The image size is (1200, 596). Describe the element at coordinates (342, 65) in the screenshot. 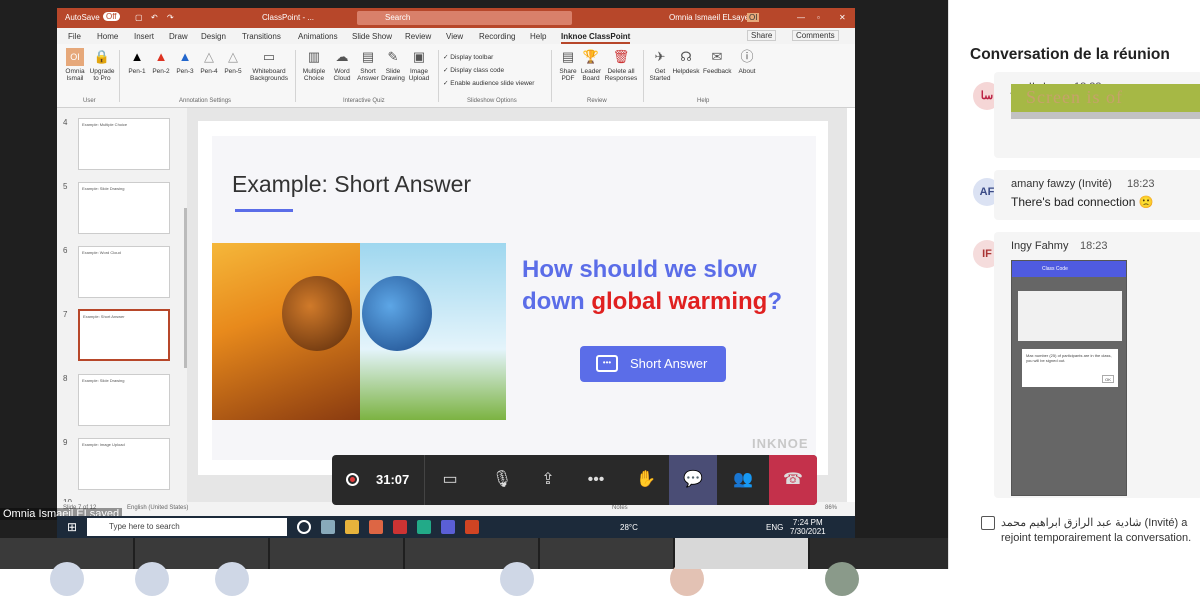

I see `word-cloud-button: ☁ Word Cloud` at that location.